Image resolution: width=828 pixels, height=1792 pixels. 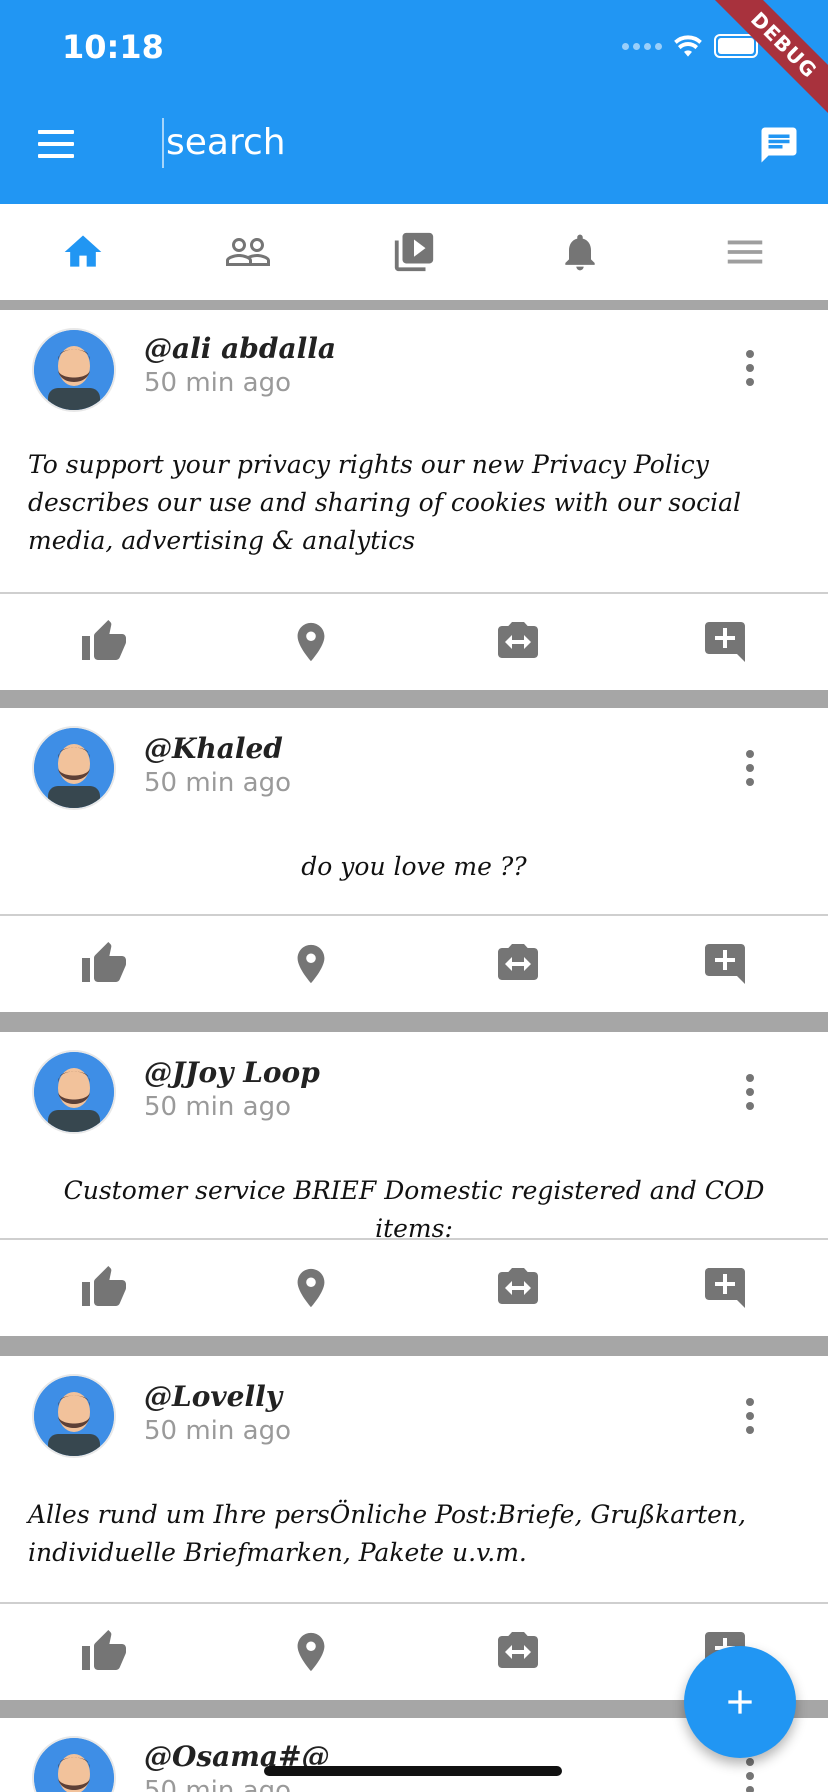 I want to click on messages-button, so click(x=779, y=145).